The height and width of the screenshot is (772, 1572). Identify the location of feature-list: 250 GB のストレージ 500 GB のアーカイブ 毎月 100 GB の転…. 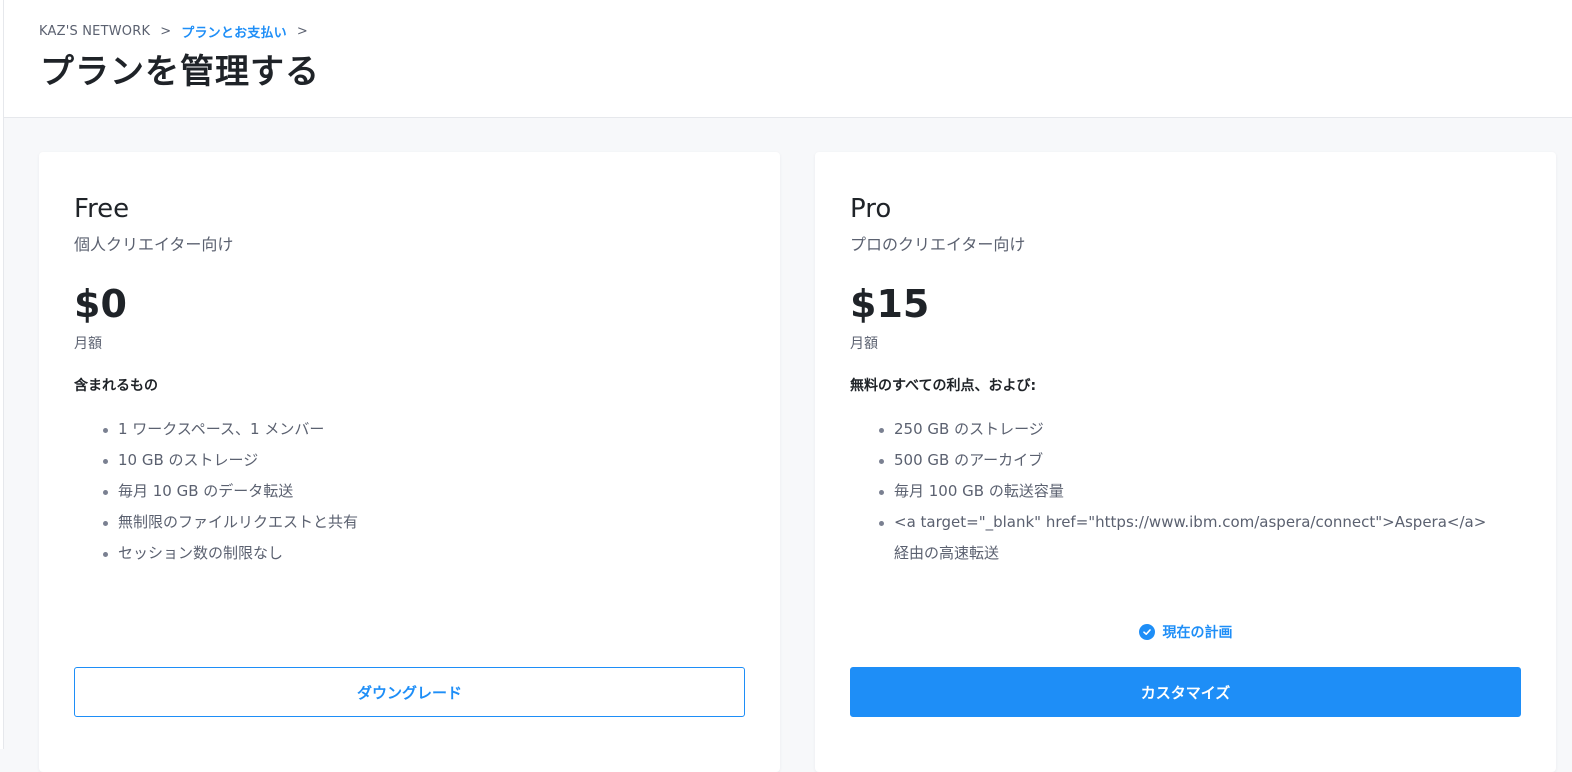
(1187, 491).